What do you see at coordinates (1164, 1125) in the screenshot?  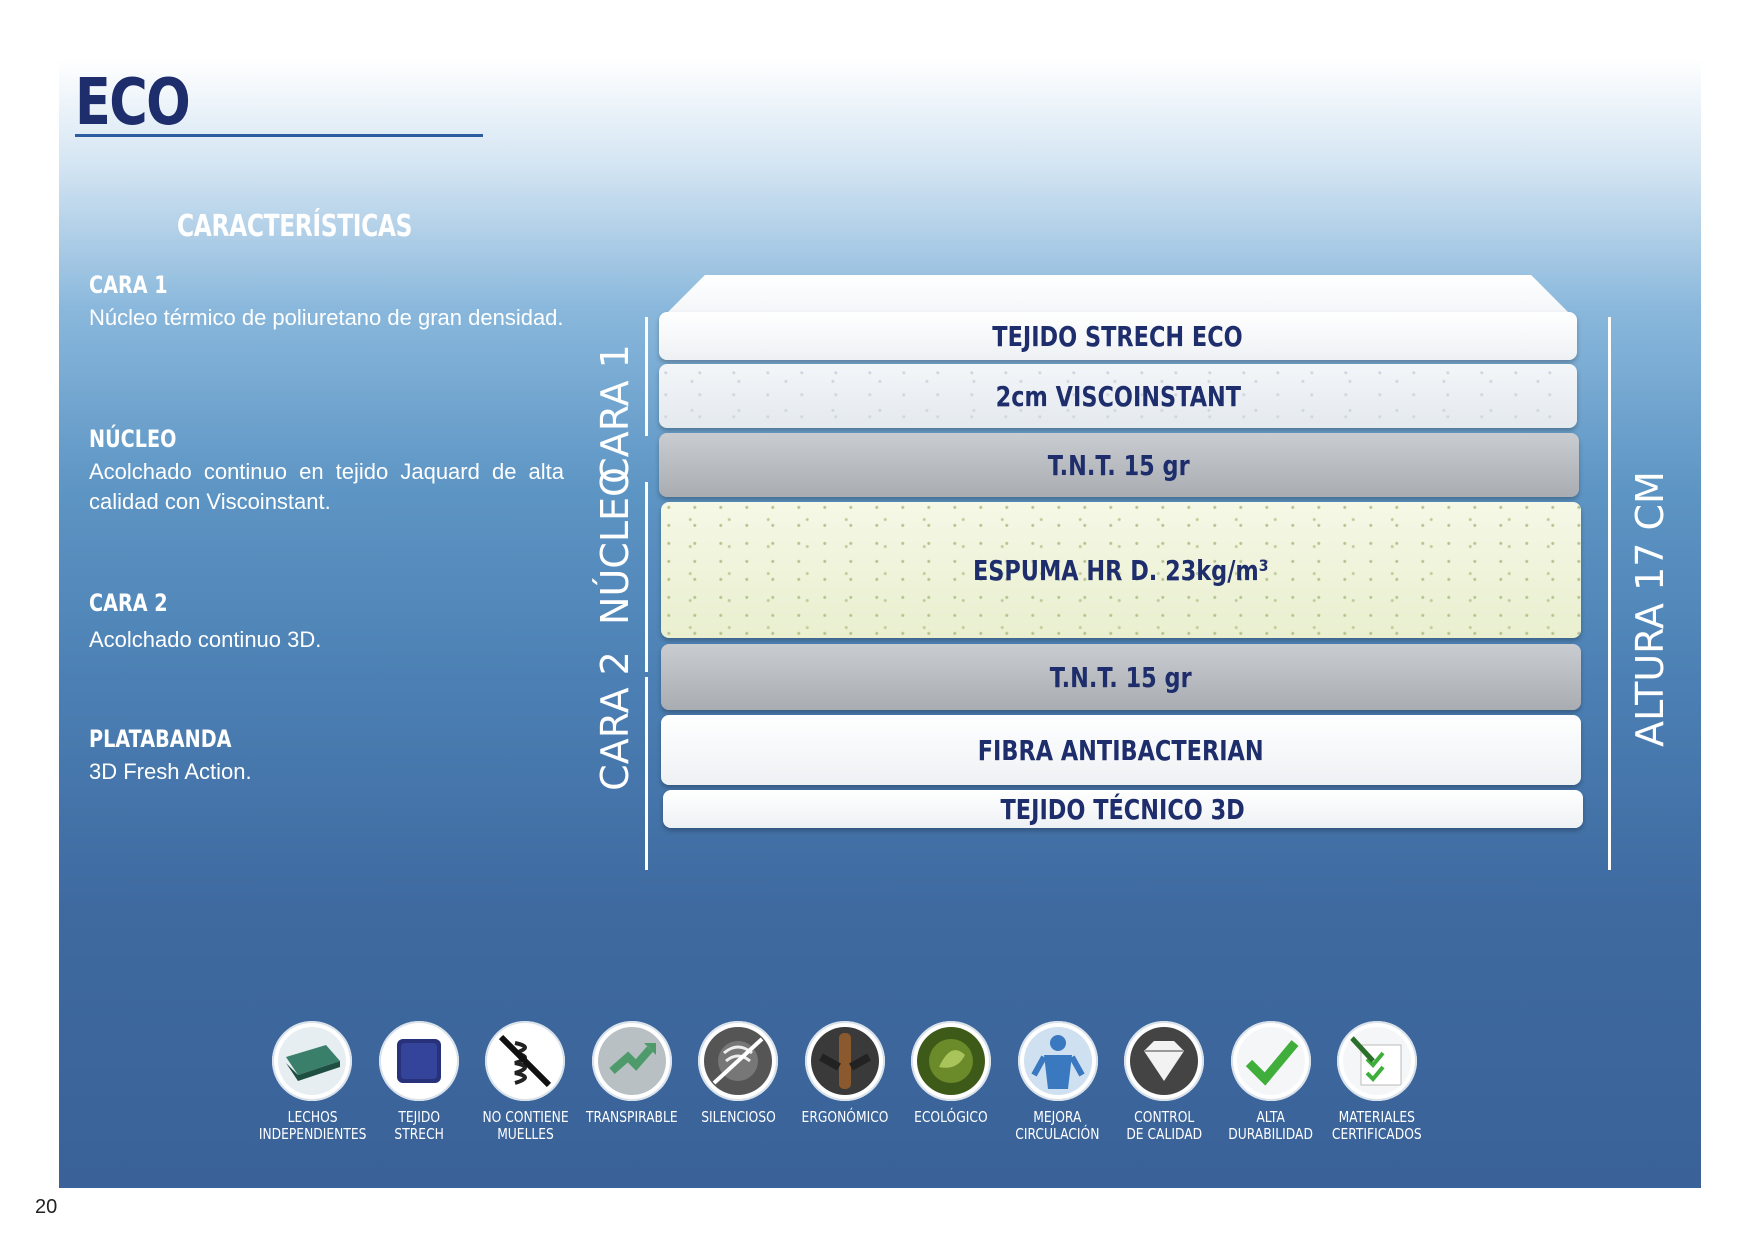 I see `icon-label: CONTROL DE CALIDAD` at bounding box center [1164, 1125].